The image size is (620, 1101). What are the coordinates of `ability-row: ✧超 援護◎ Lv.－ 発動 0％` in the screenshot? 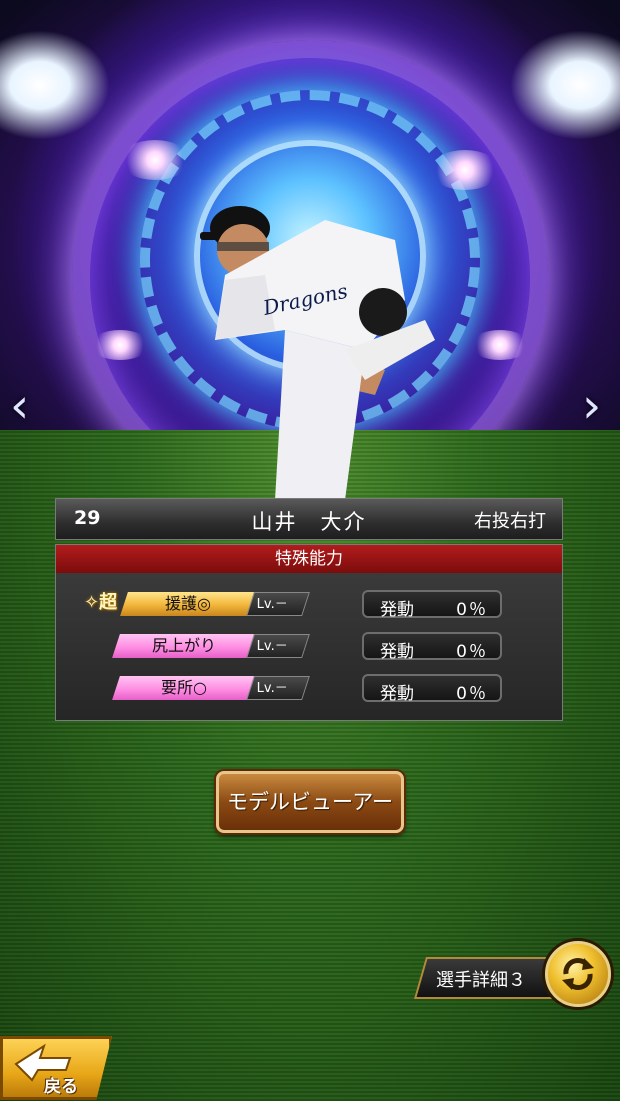 It's located at (309, 605).